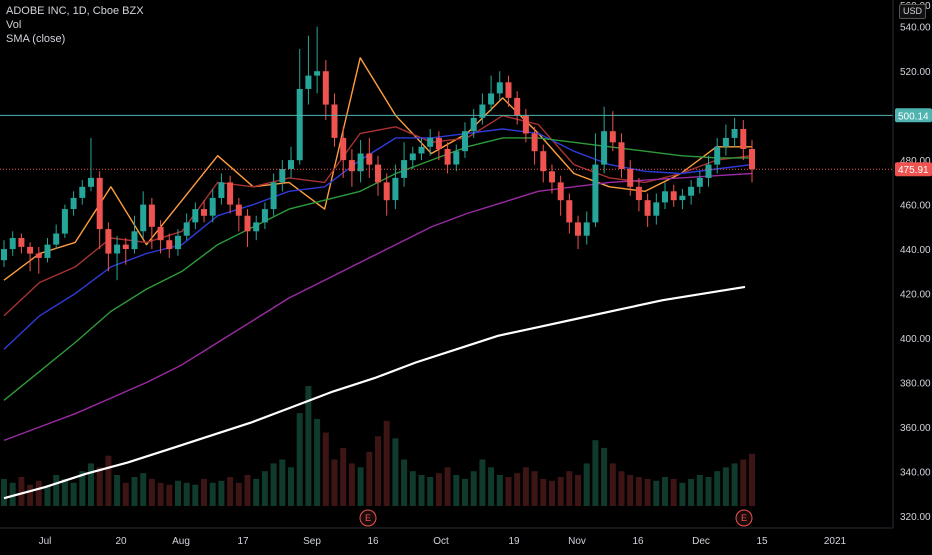 Image resolution: width=932 pixels, height=555 pixels. What do you see at coordinates (312, 541) in the screenshot?
I see `x-tick-label: Sep` at bounding box center [312, 541].